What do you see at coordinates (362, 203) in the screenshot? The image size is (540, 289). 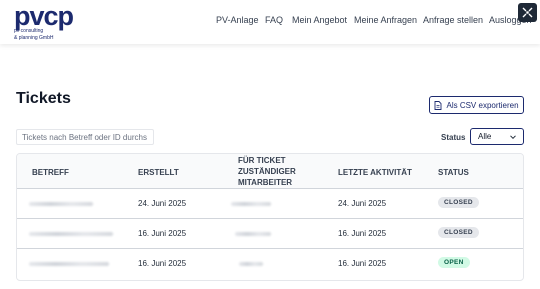 I see `last-activity-date: 24. Juni 2025` at bounding box center [362, 203].